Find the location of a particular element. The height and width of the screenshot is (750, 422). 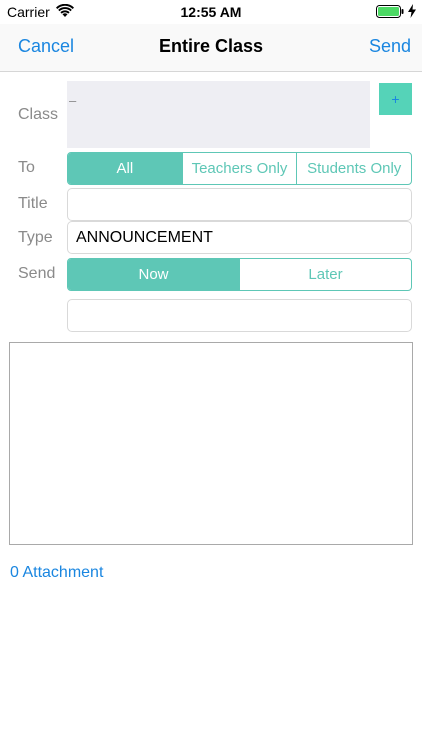

title-input is located at coordinates (239, 204).